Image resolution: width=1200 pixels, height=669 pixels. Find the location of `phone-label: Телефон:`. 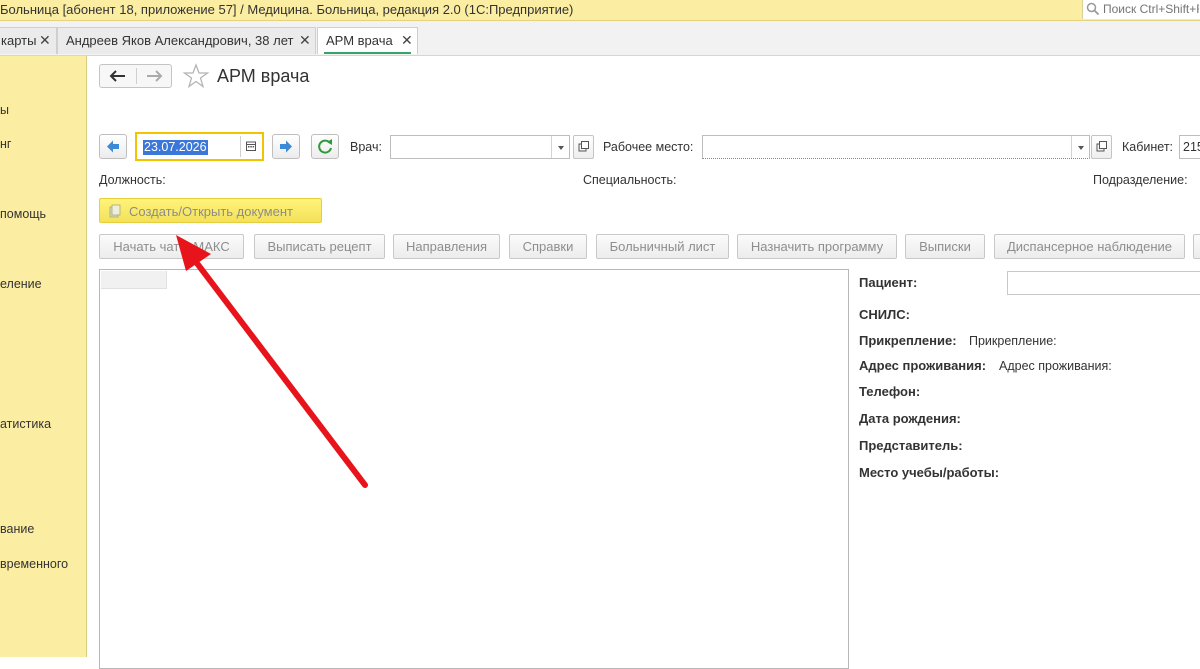

phone-label: Телефон: is located at coordinates (890, 391).